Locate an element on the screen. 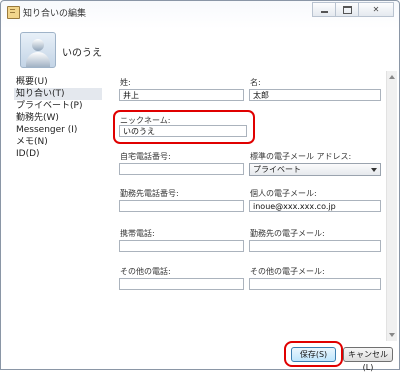 The width and height of the screenshot is (400, 374). minimize-button is located at coordinates (324, 9).